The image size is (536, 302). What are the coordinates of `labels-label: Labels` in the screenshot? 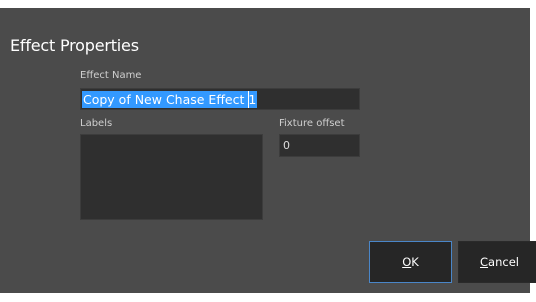 It's located at (96, 123).